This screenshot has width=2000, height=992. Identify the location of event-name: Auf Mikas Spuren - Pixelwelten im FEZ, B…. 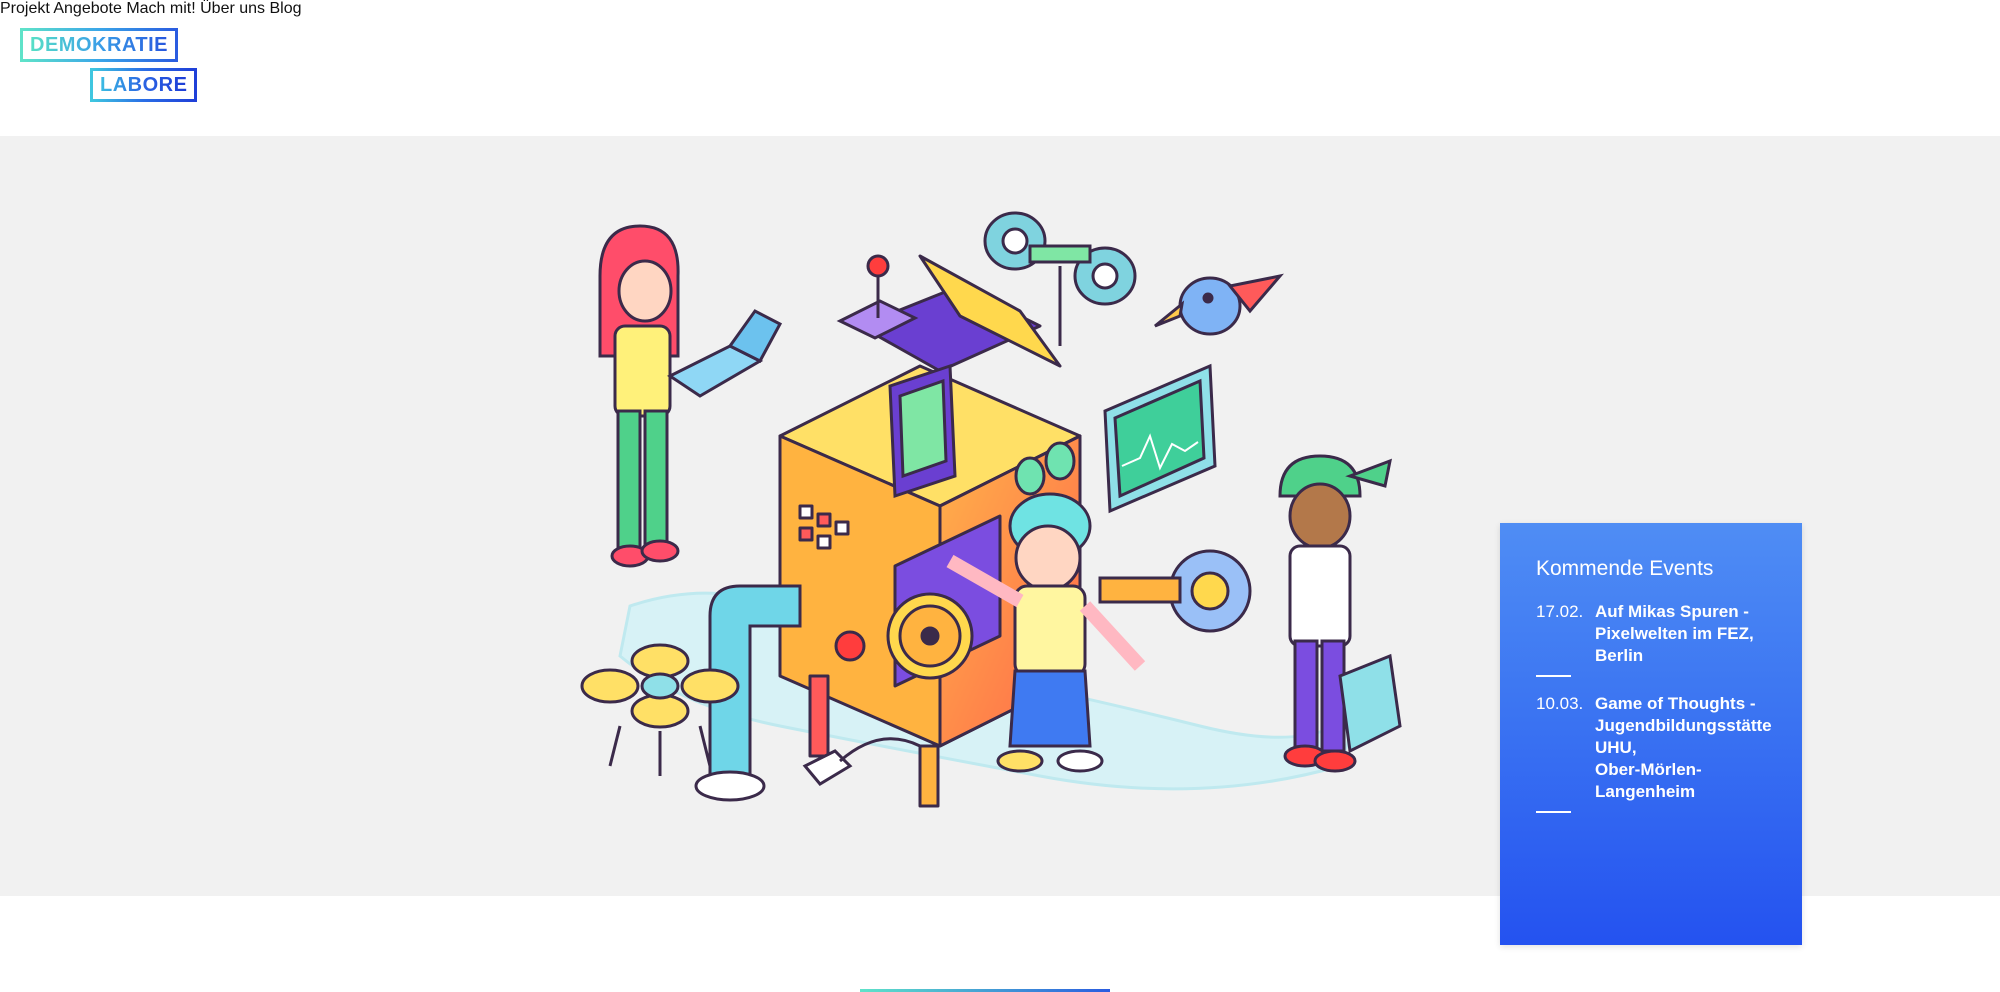
(1674, 633).